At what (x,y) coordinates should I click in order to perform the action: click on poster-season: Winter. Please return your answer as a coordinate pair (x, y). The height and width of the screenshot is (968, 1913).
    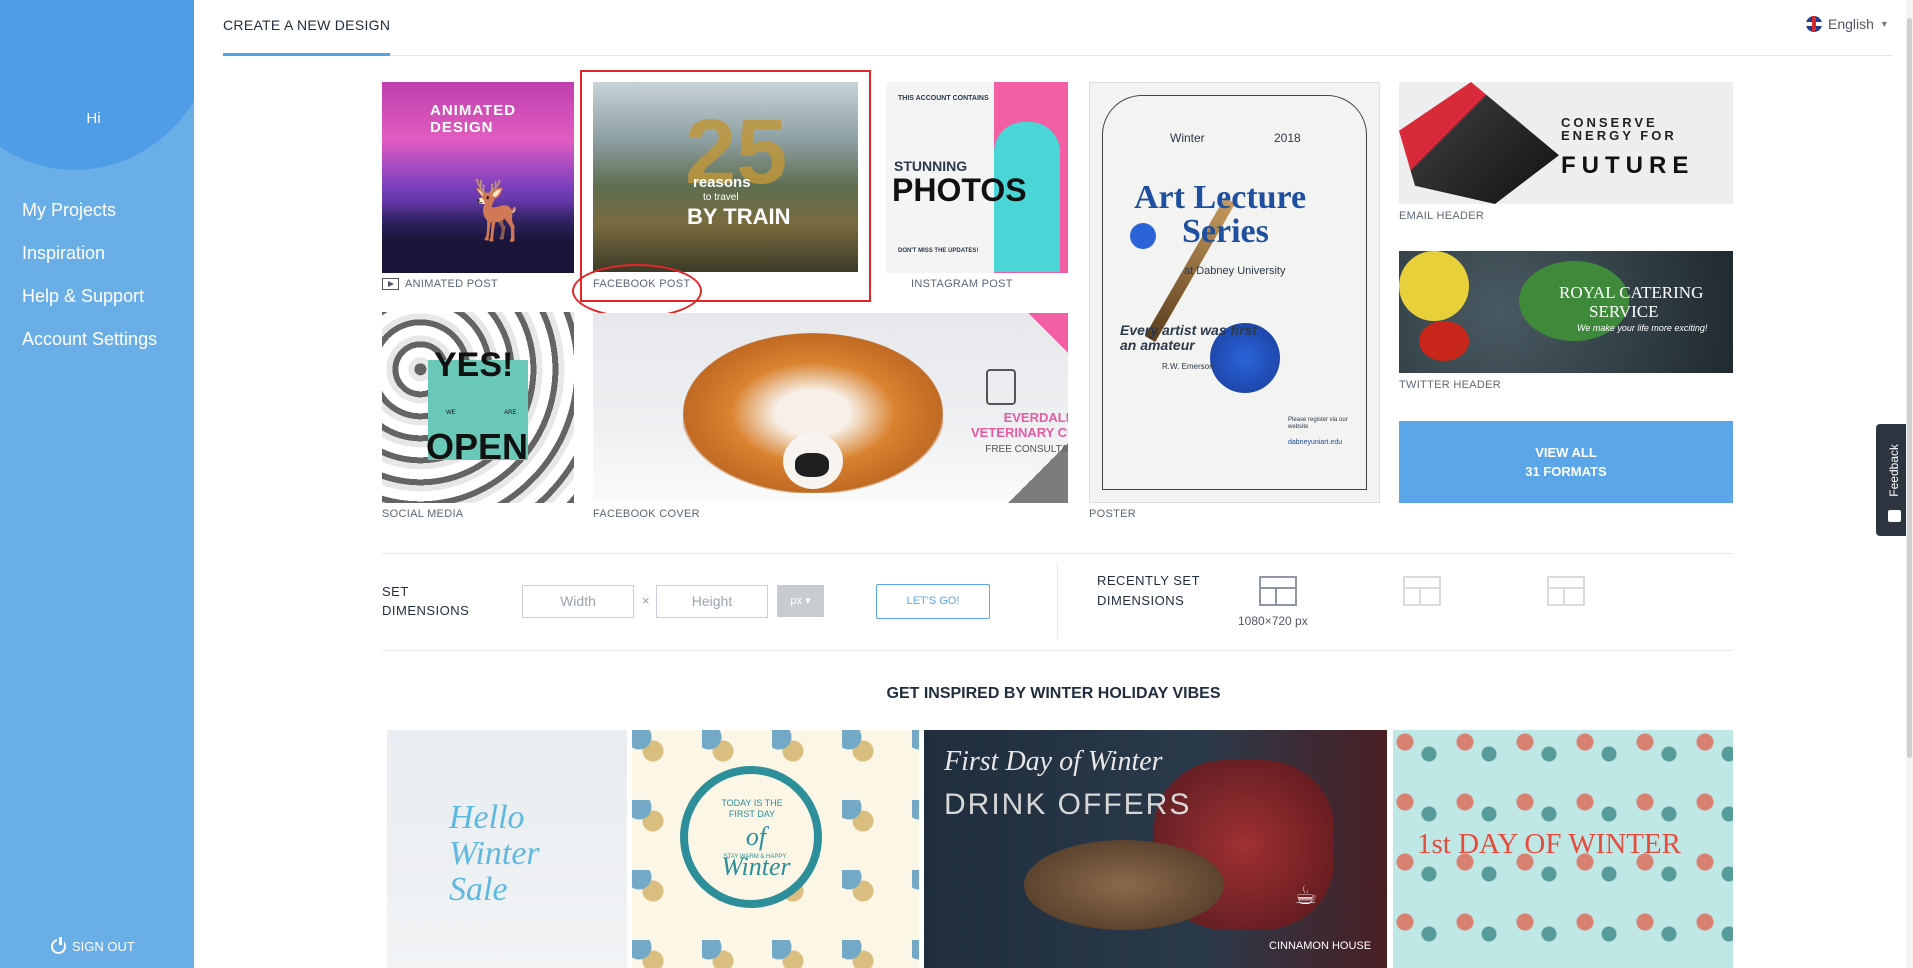
    Looking at the image, I should click on (1187, 138).